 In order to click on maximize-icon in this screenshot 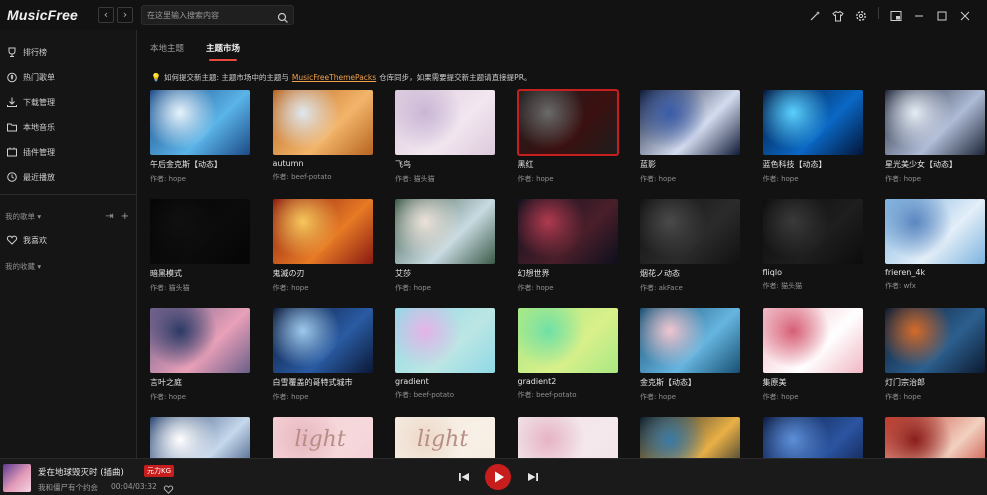, I will do `click(942, 14)`.